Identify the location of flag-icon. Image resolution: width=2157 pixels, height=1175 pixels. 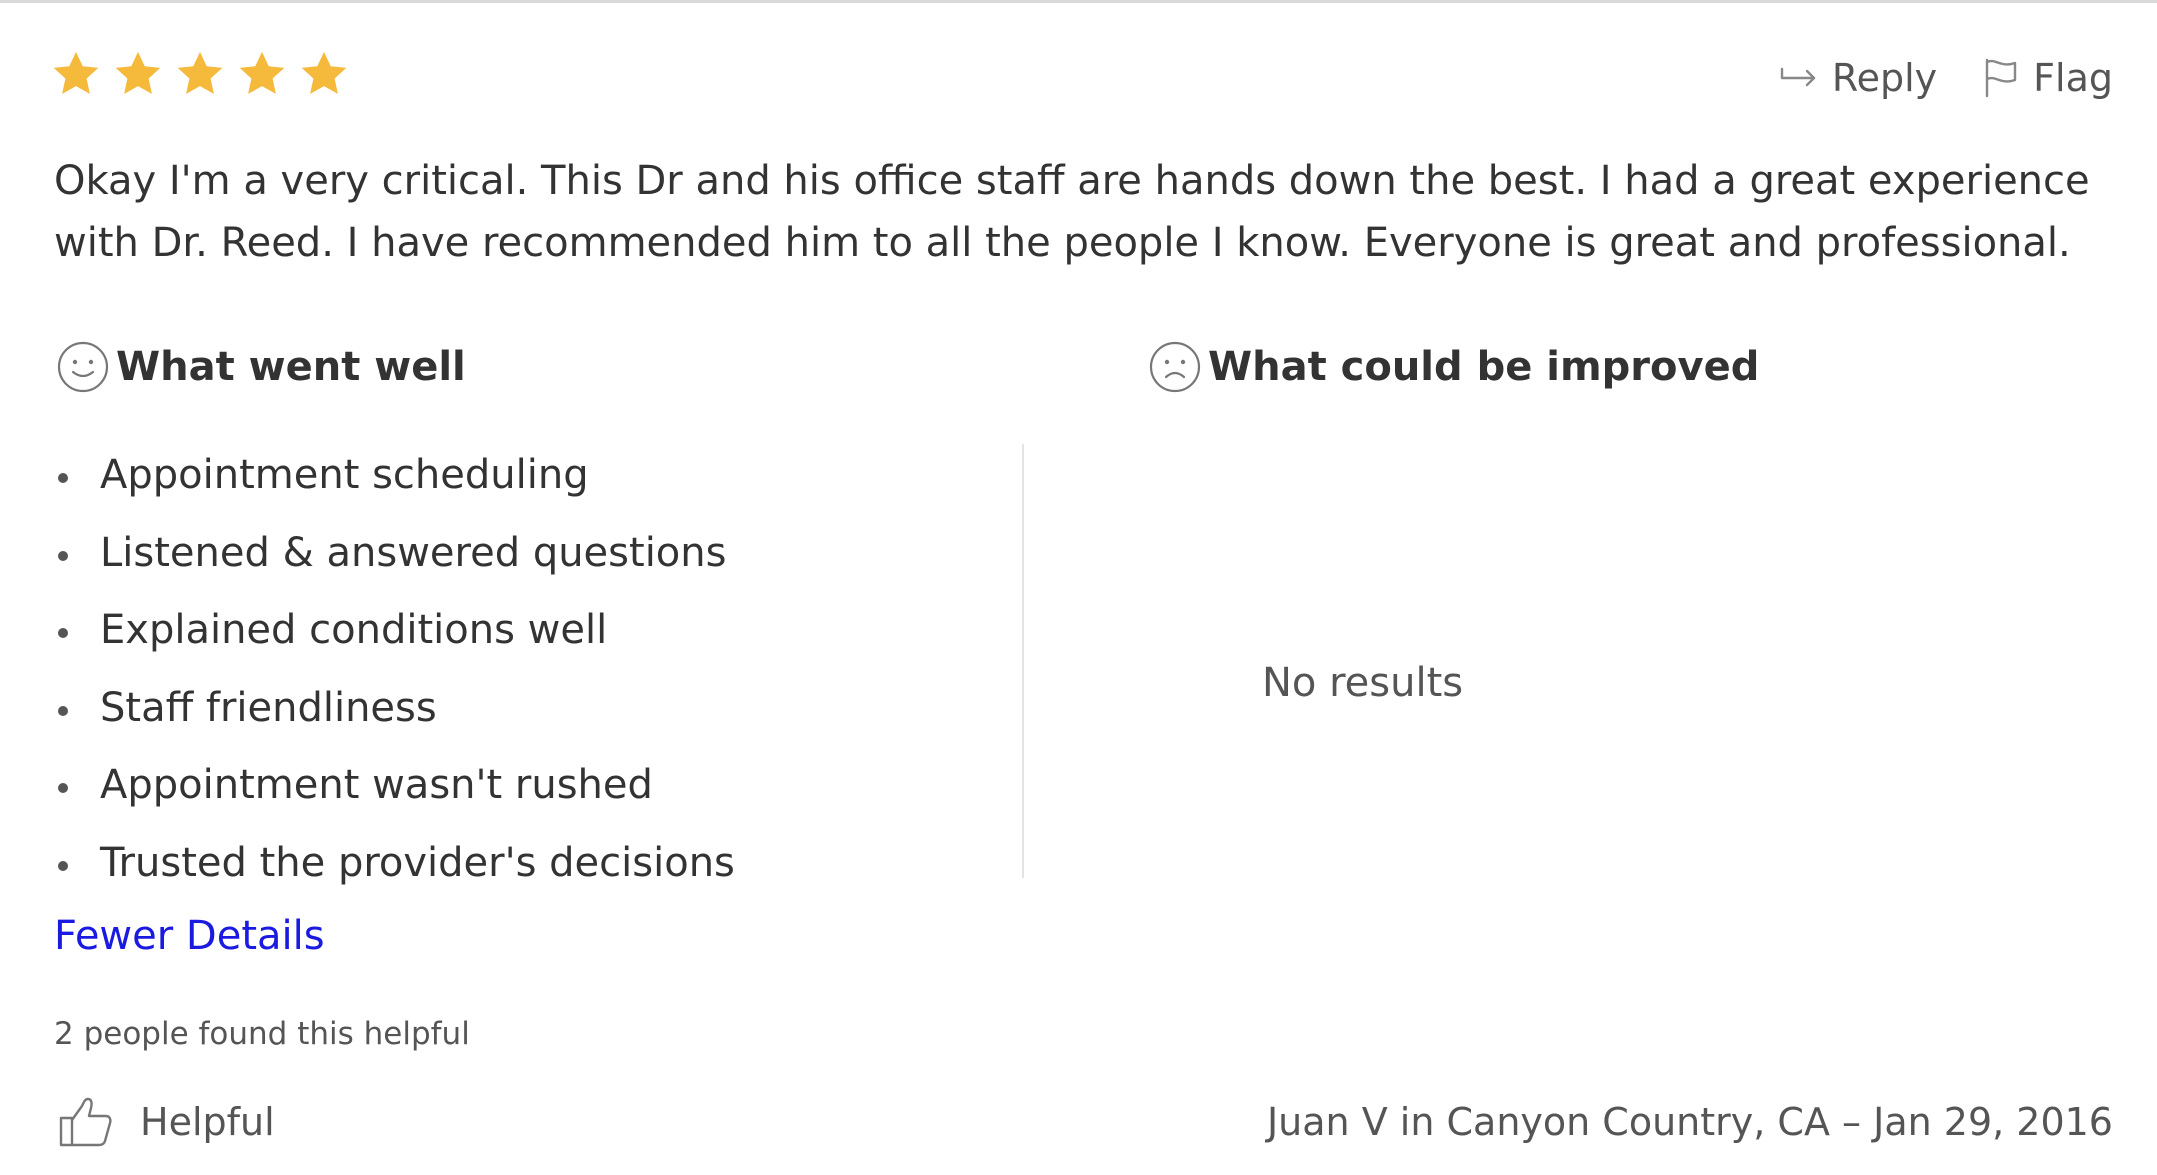
(2001, 78).